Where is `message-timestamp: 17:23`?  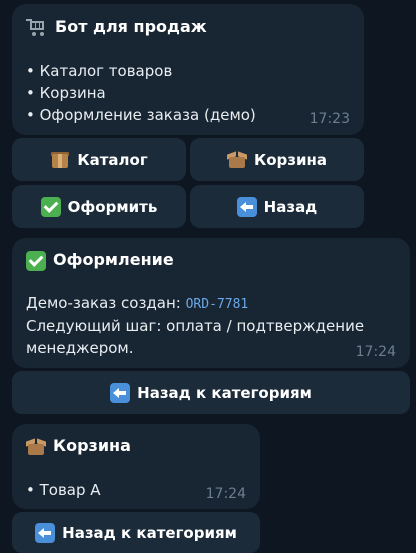 message-timestamp: 17:23 is located at coordinates (329, 119).